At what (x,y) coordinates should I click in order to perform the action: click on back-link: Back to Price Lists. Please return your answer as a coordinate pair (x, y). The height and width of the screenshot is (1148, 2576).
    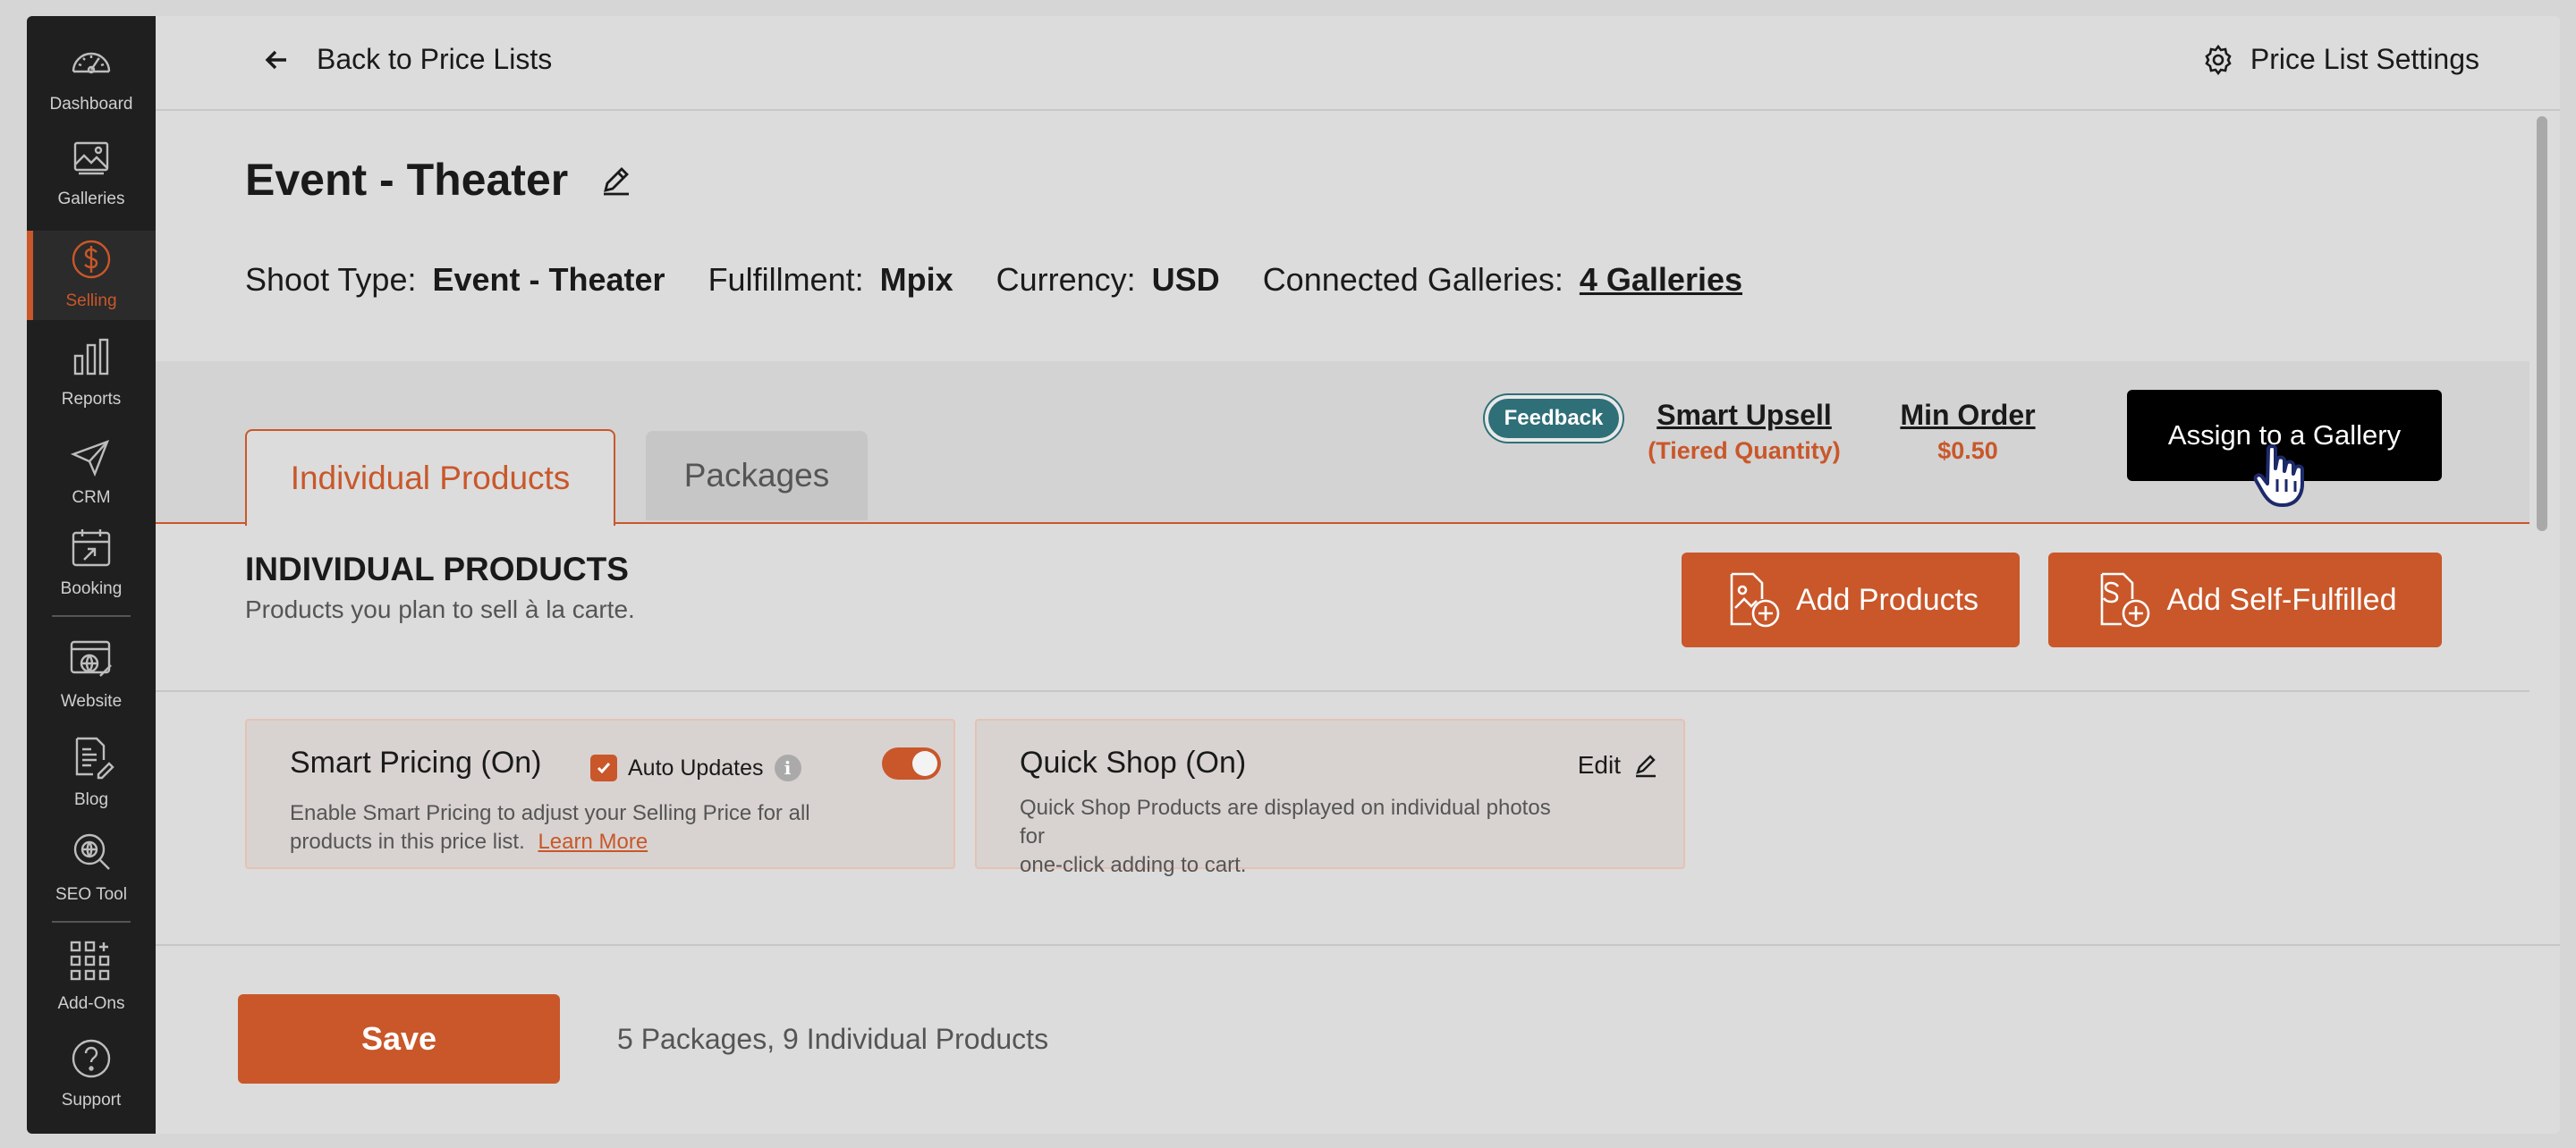
    Looking at the image, I should click on (407, 59).